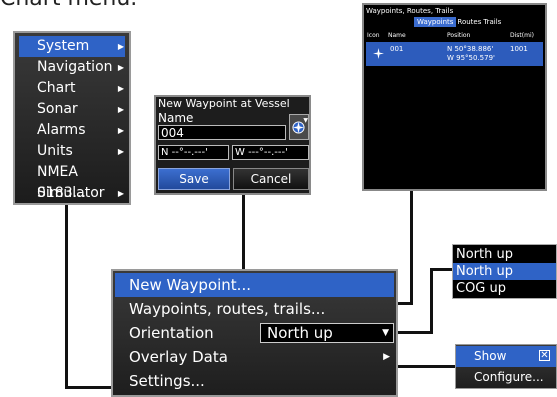  Describe the element at coordinates (469, 22) in the screenshot. I see `tab-routes: Routes` at that location.